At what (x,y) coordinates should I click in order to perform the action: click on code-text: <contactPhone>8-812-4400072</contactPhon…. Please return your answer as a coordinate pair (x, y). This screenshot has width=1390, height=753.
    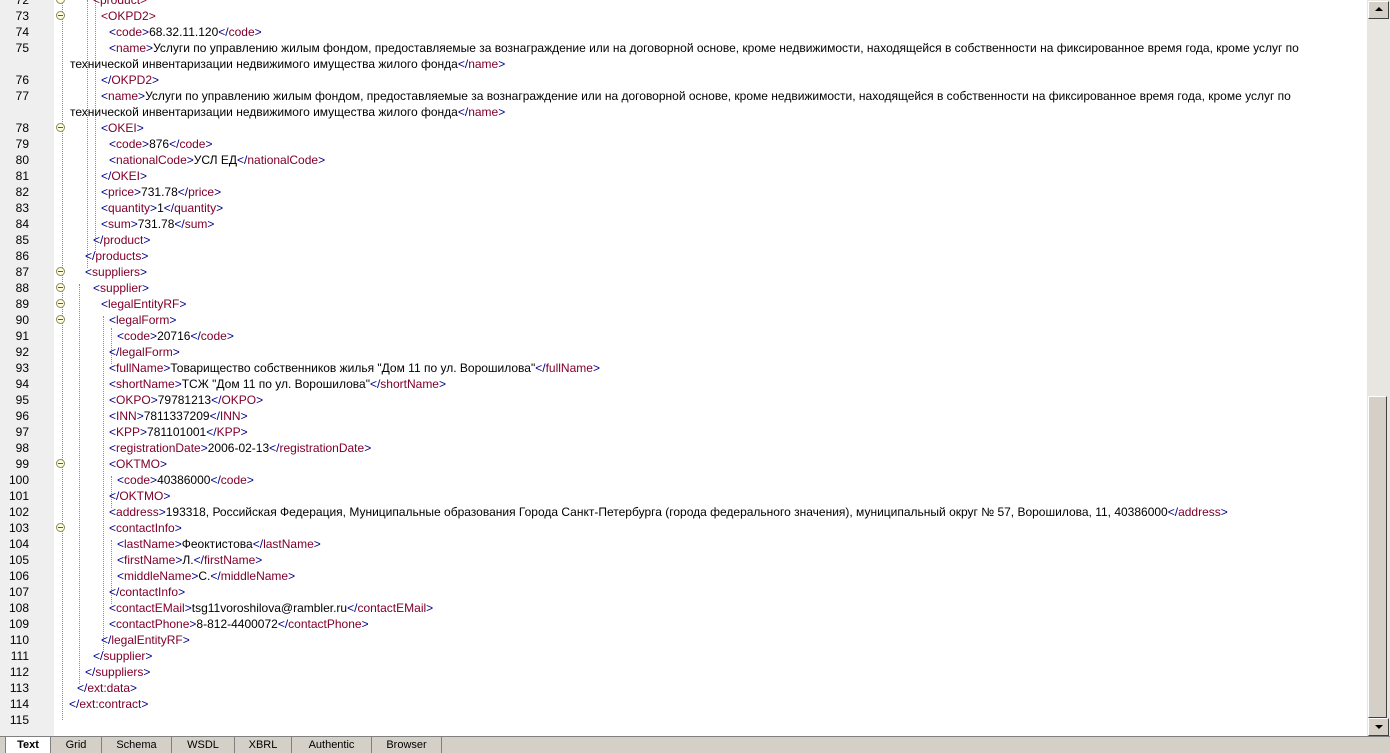
    Looking at the image, I should click on (718, 624).